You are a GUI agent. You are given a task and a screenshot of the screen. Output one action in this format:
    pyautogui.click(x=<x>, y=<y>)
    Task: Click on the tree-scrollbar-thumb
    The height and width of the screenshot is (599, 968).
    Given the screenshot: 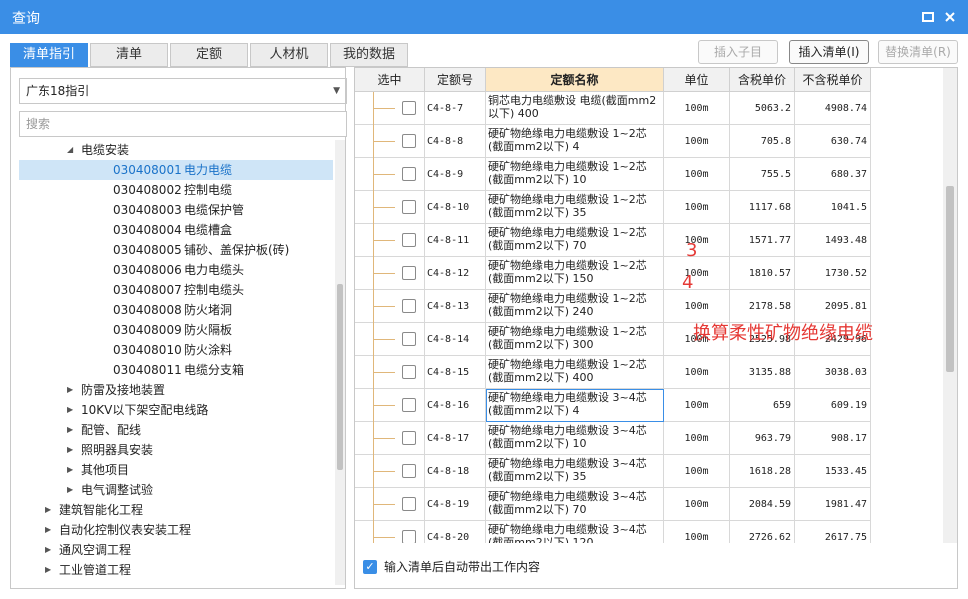 What is the action you would take?
    pyautogui.click(x=340, y=377)
    